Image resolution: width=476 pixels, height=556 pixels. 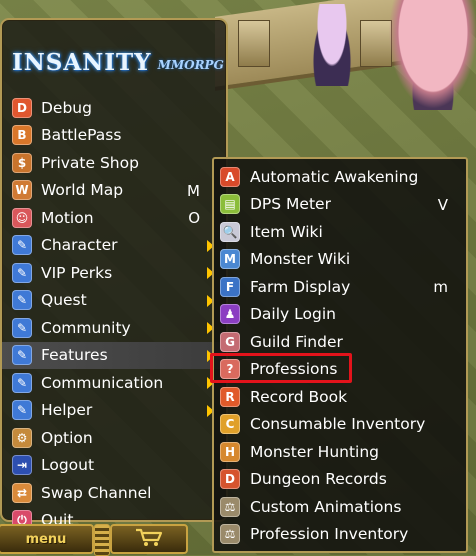 I want to click on menu-item-option: ⚙ Option, so click(x=114, y=438).